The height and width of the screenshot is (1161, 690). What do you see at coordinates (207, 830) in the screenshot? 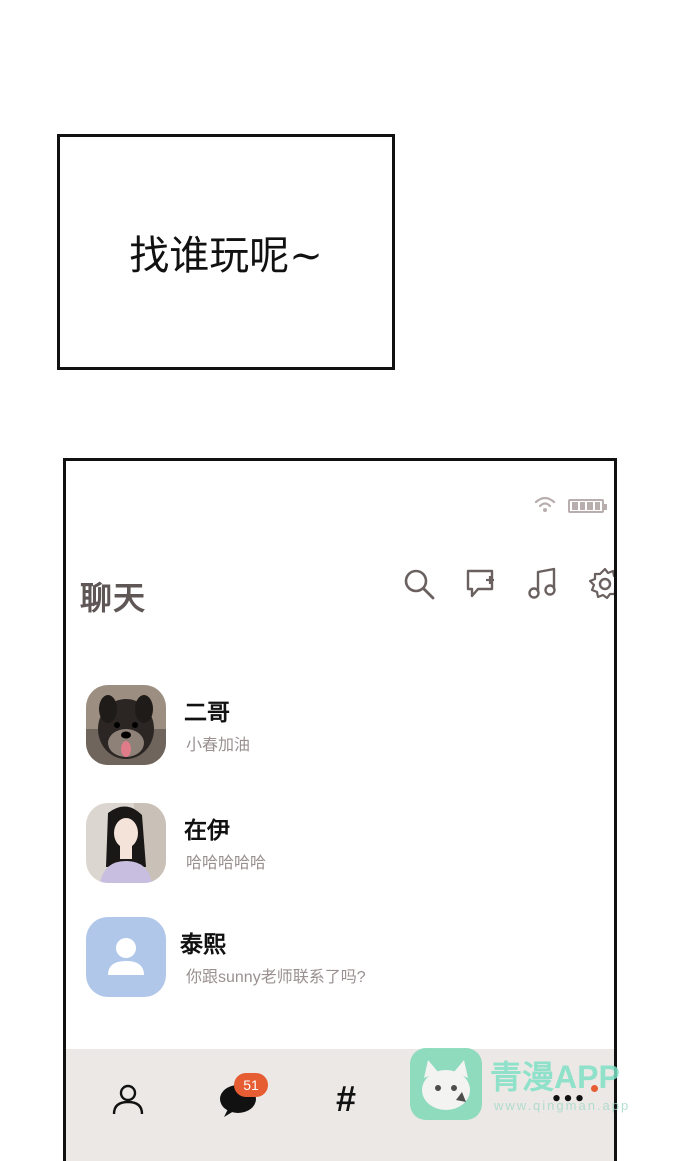
I see `chat-name: 在伊` at bounding box center [207, 830].